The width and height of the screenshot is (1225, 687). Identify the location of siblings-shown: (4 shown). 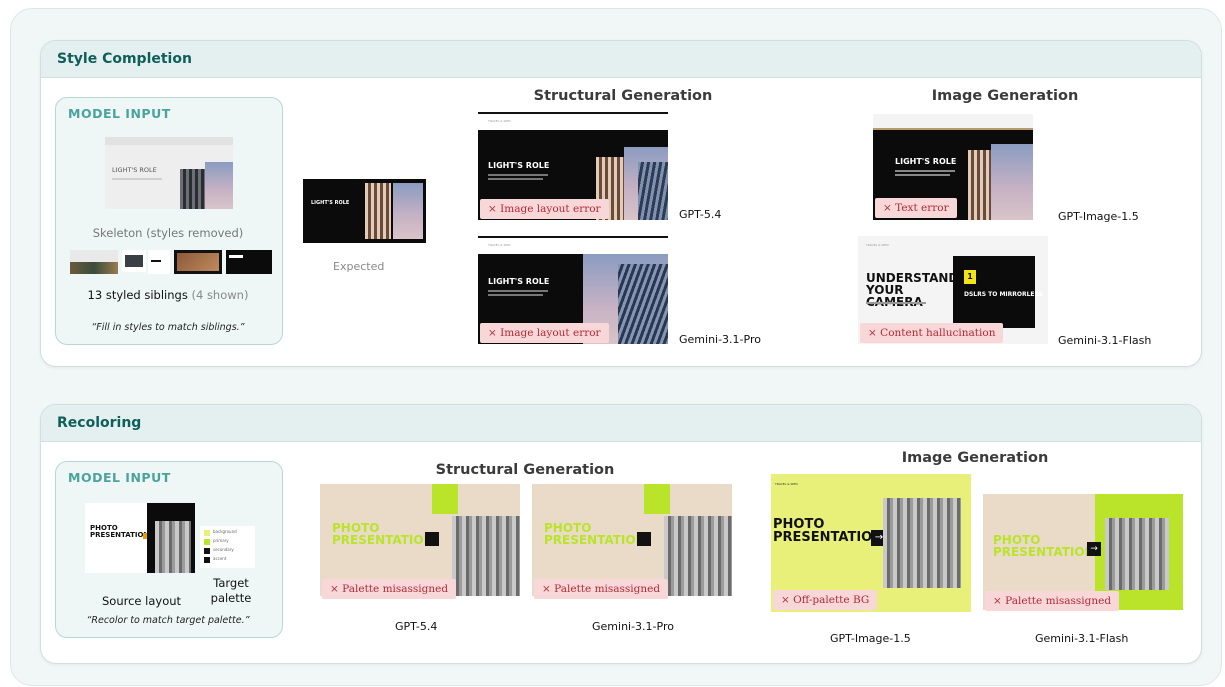
(220, 295).